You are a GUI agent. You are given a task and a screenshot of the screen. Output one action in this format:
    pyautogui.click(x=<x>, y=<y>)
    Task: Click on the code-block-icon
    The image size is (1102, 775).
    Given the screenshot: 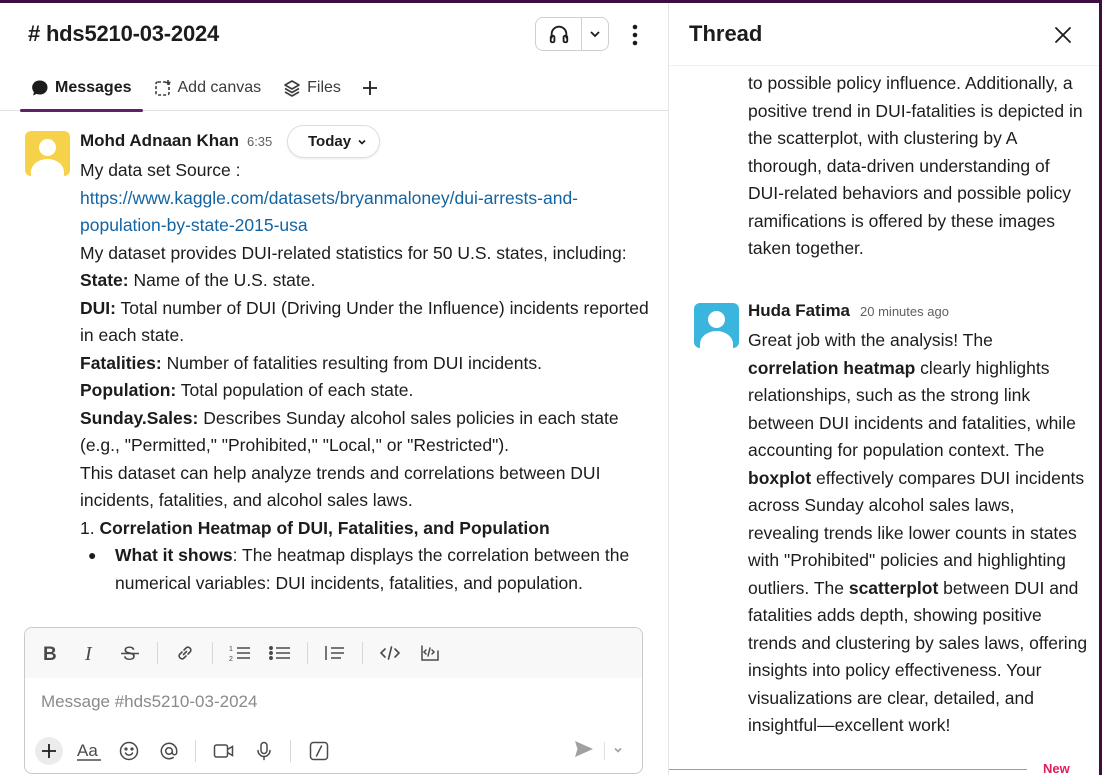 What is the action you would take?
    pyautogui.click(x=430, y=653)
    